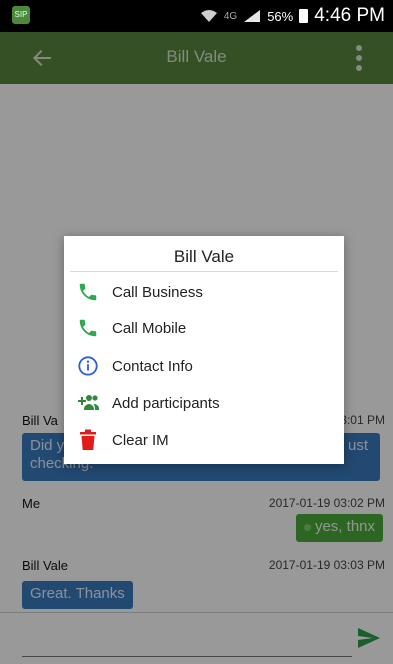 This screenshot has width=393, height=664. I want to click on status-bar: SIP 4G 56% 4:46 PM, so click(196, 16).